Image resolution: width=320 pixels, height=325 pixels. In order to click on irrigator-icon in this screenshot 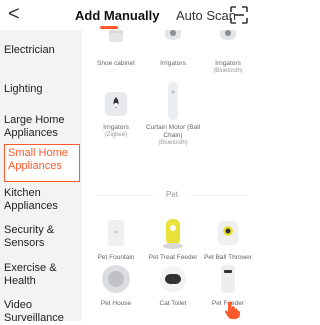, I will do `click(116, 103)`.